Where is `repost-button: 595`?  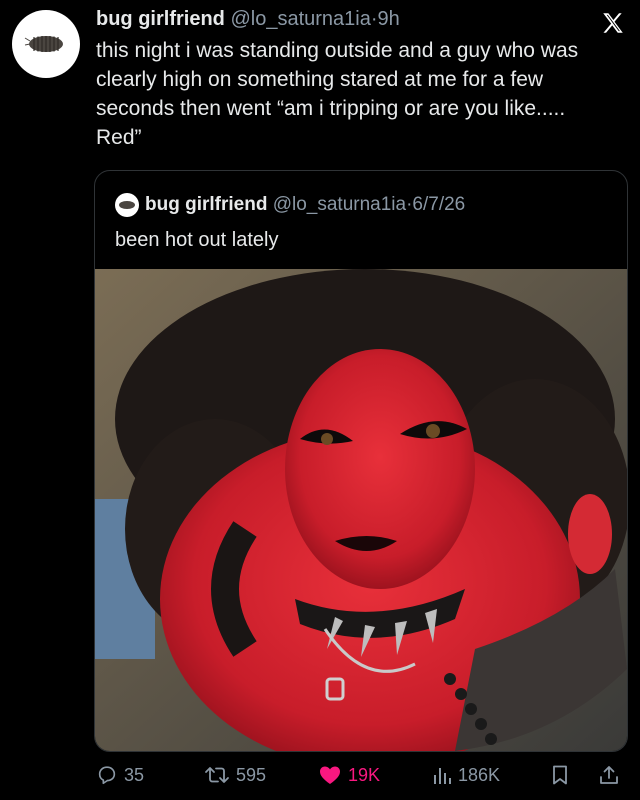
repost-button: 595 is located at coordinates (235, 775).